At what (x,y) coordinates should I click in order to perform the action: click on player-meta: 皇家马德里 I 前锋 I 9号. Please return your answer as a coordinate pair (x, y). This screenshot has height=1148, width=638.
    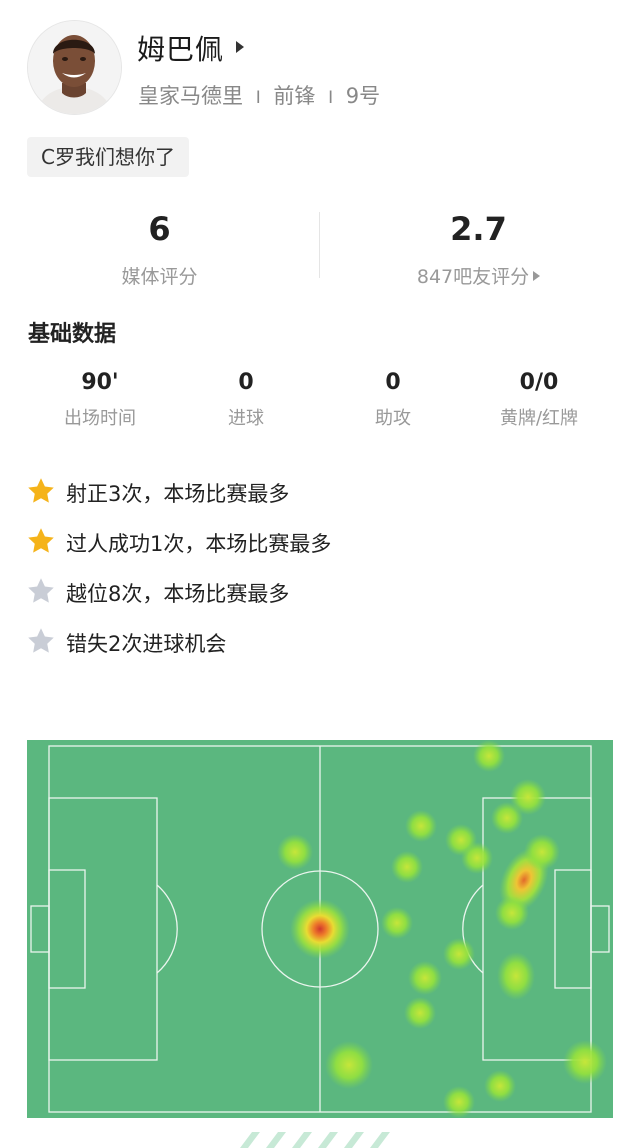
    Looking at the image, I should click on (259, 95).